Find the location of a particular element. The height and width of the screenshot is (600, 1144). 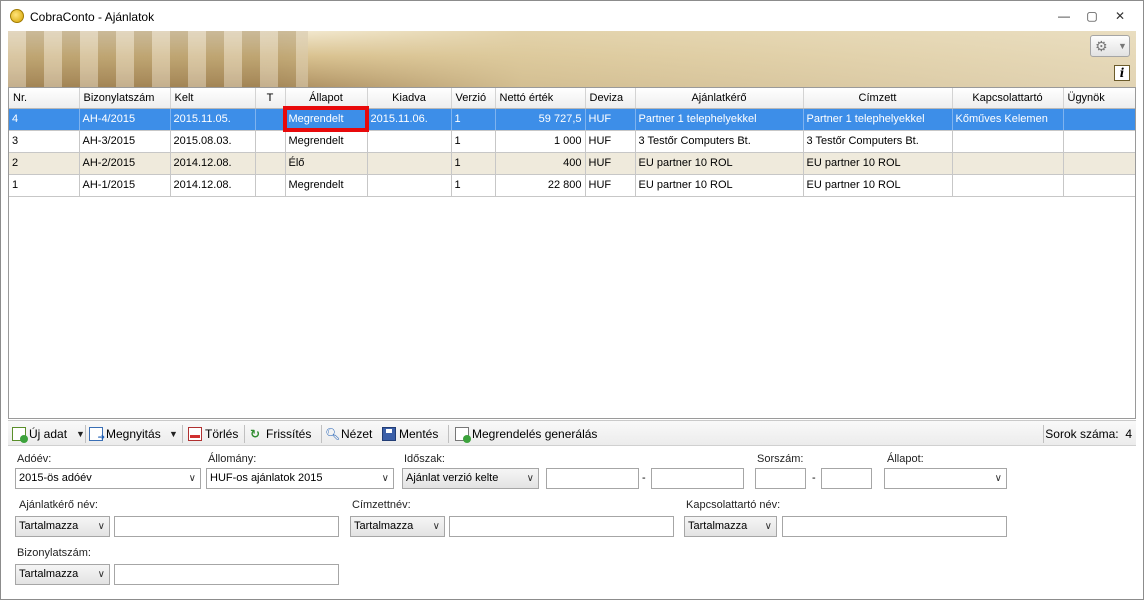

column-header-kelt: Kelt is located at coordinates (213, 98).